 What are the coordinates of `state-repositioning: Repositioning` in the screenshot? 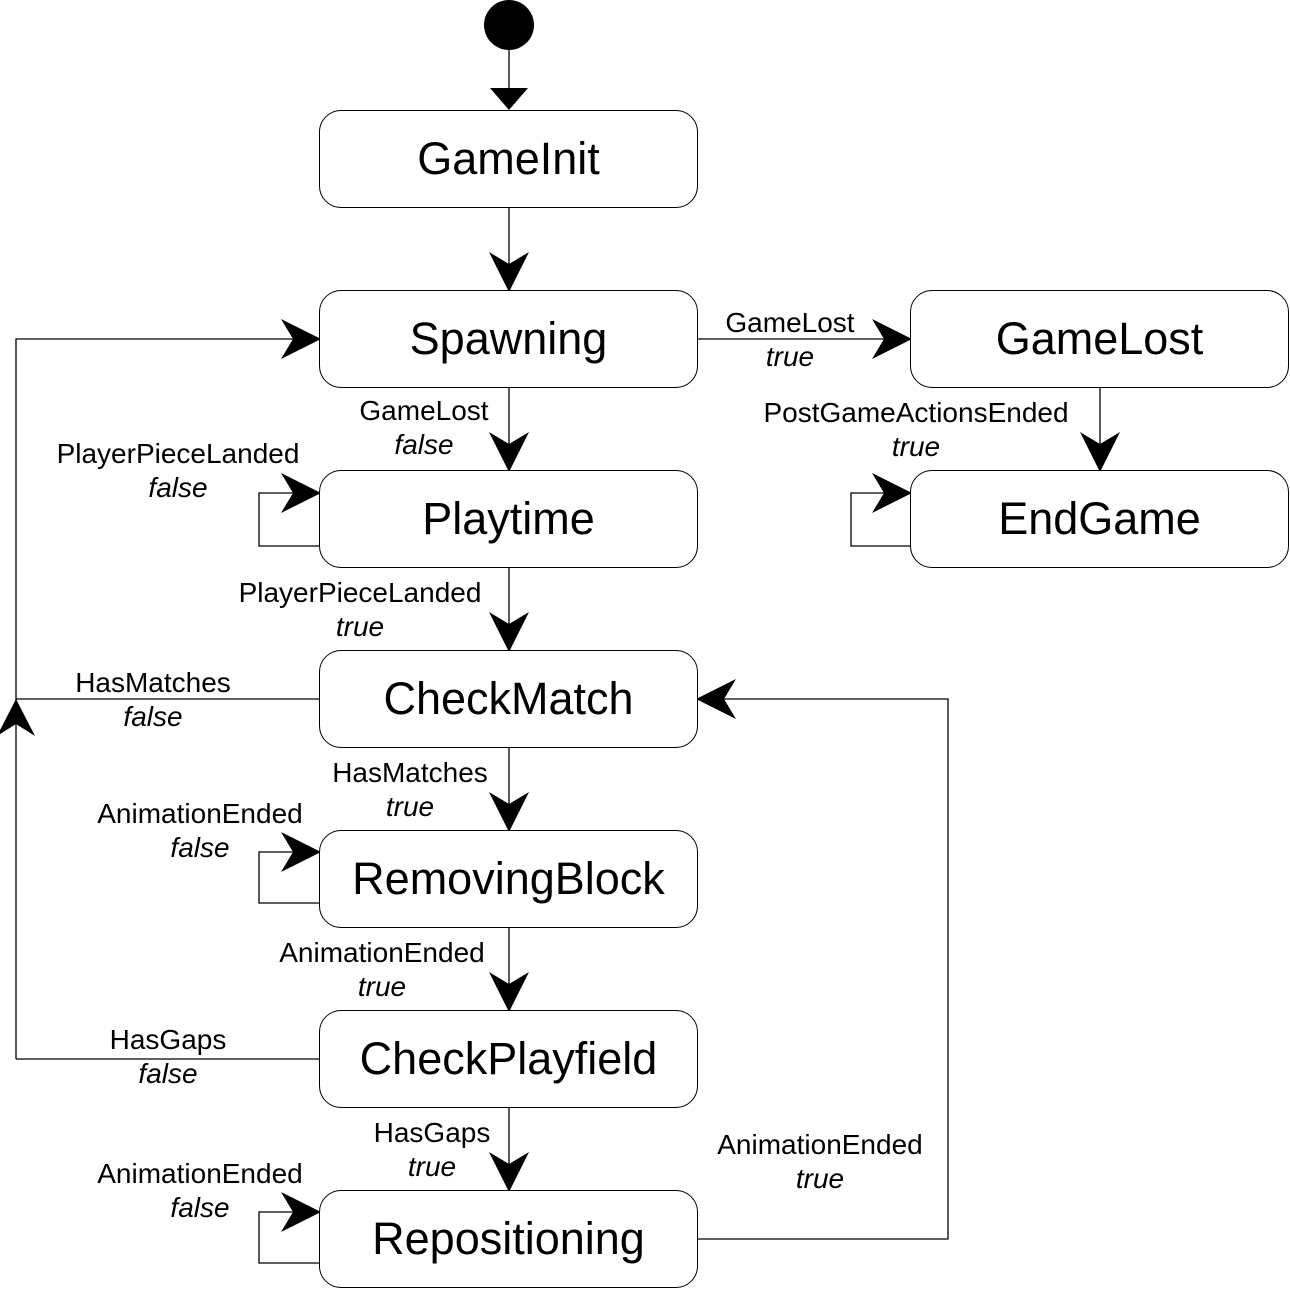 It's located at (508, 1239).